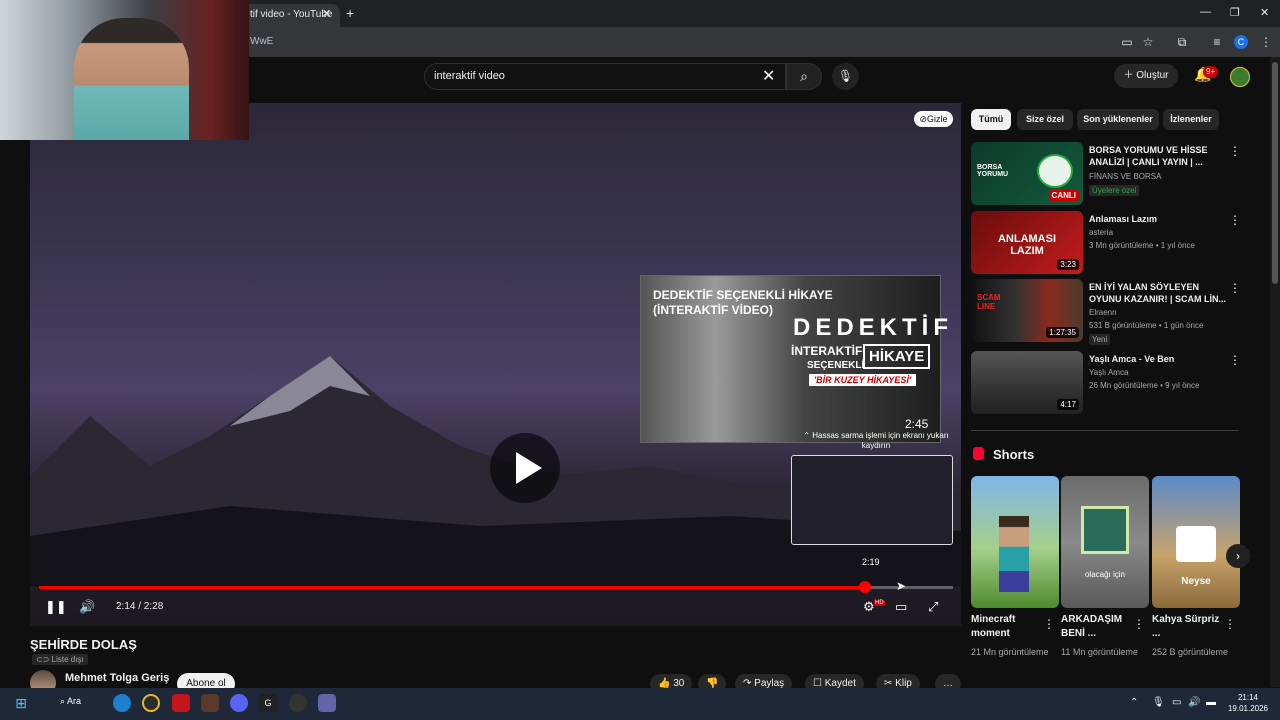  I want to click on scrollbar-thumb, so click(1275, 173).